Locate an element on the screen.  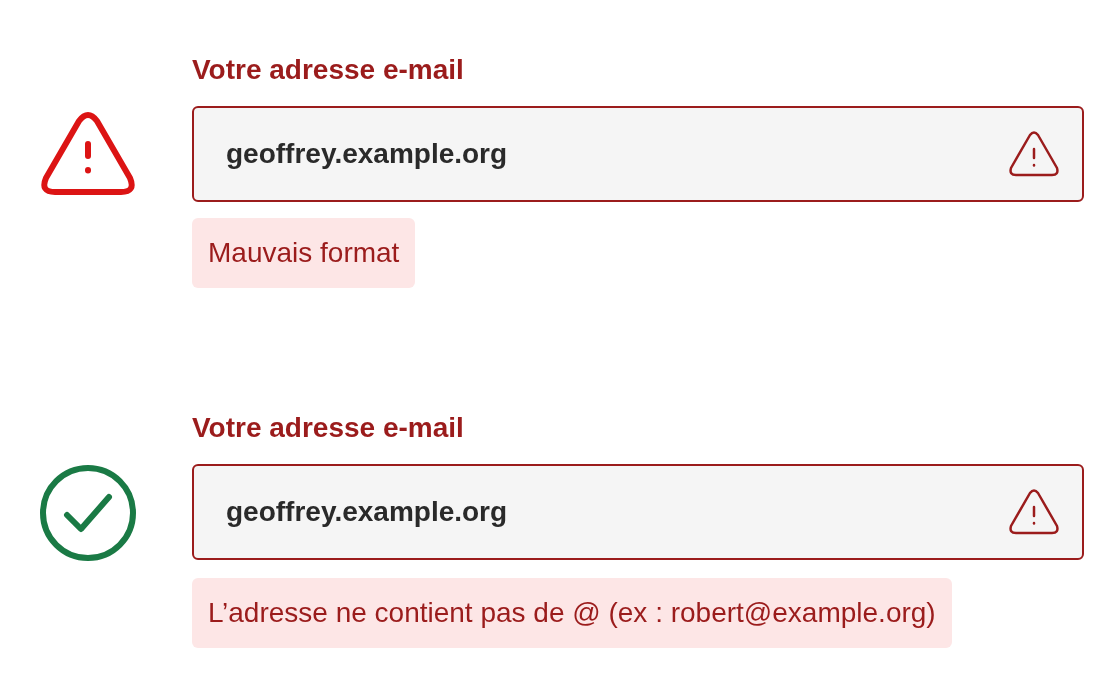
error-message: L’adresse ne contient pas de @ (ex : robert@example.org) is located at coordinates (572, 613).